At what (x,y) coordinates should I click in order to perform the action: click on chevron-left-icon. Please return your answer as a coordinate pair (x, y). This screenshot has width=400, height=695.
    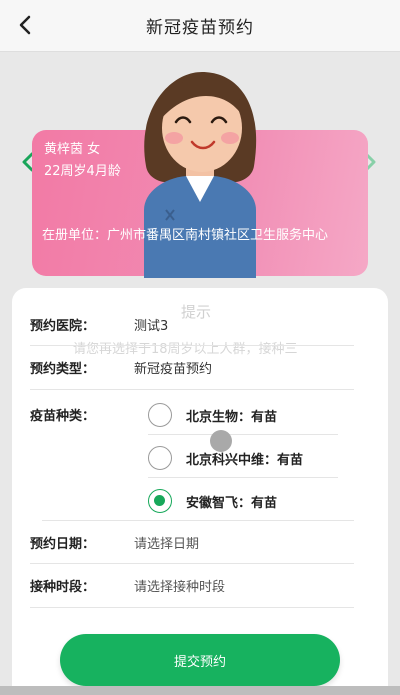
    Looking at the image, I should click on (25, 25).